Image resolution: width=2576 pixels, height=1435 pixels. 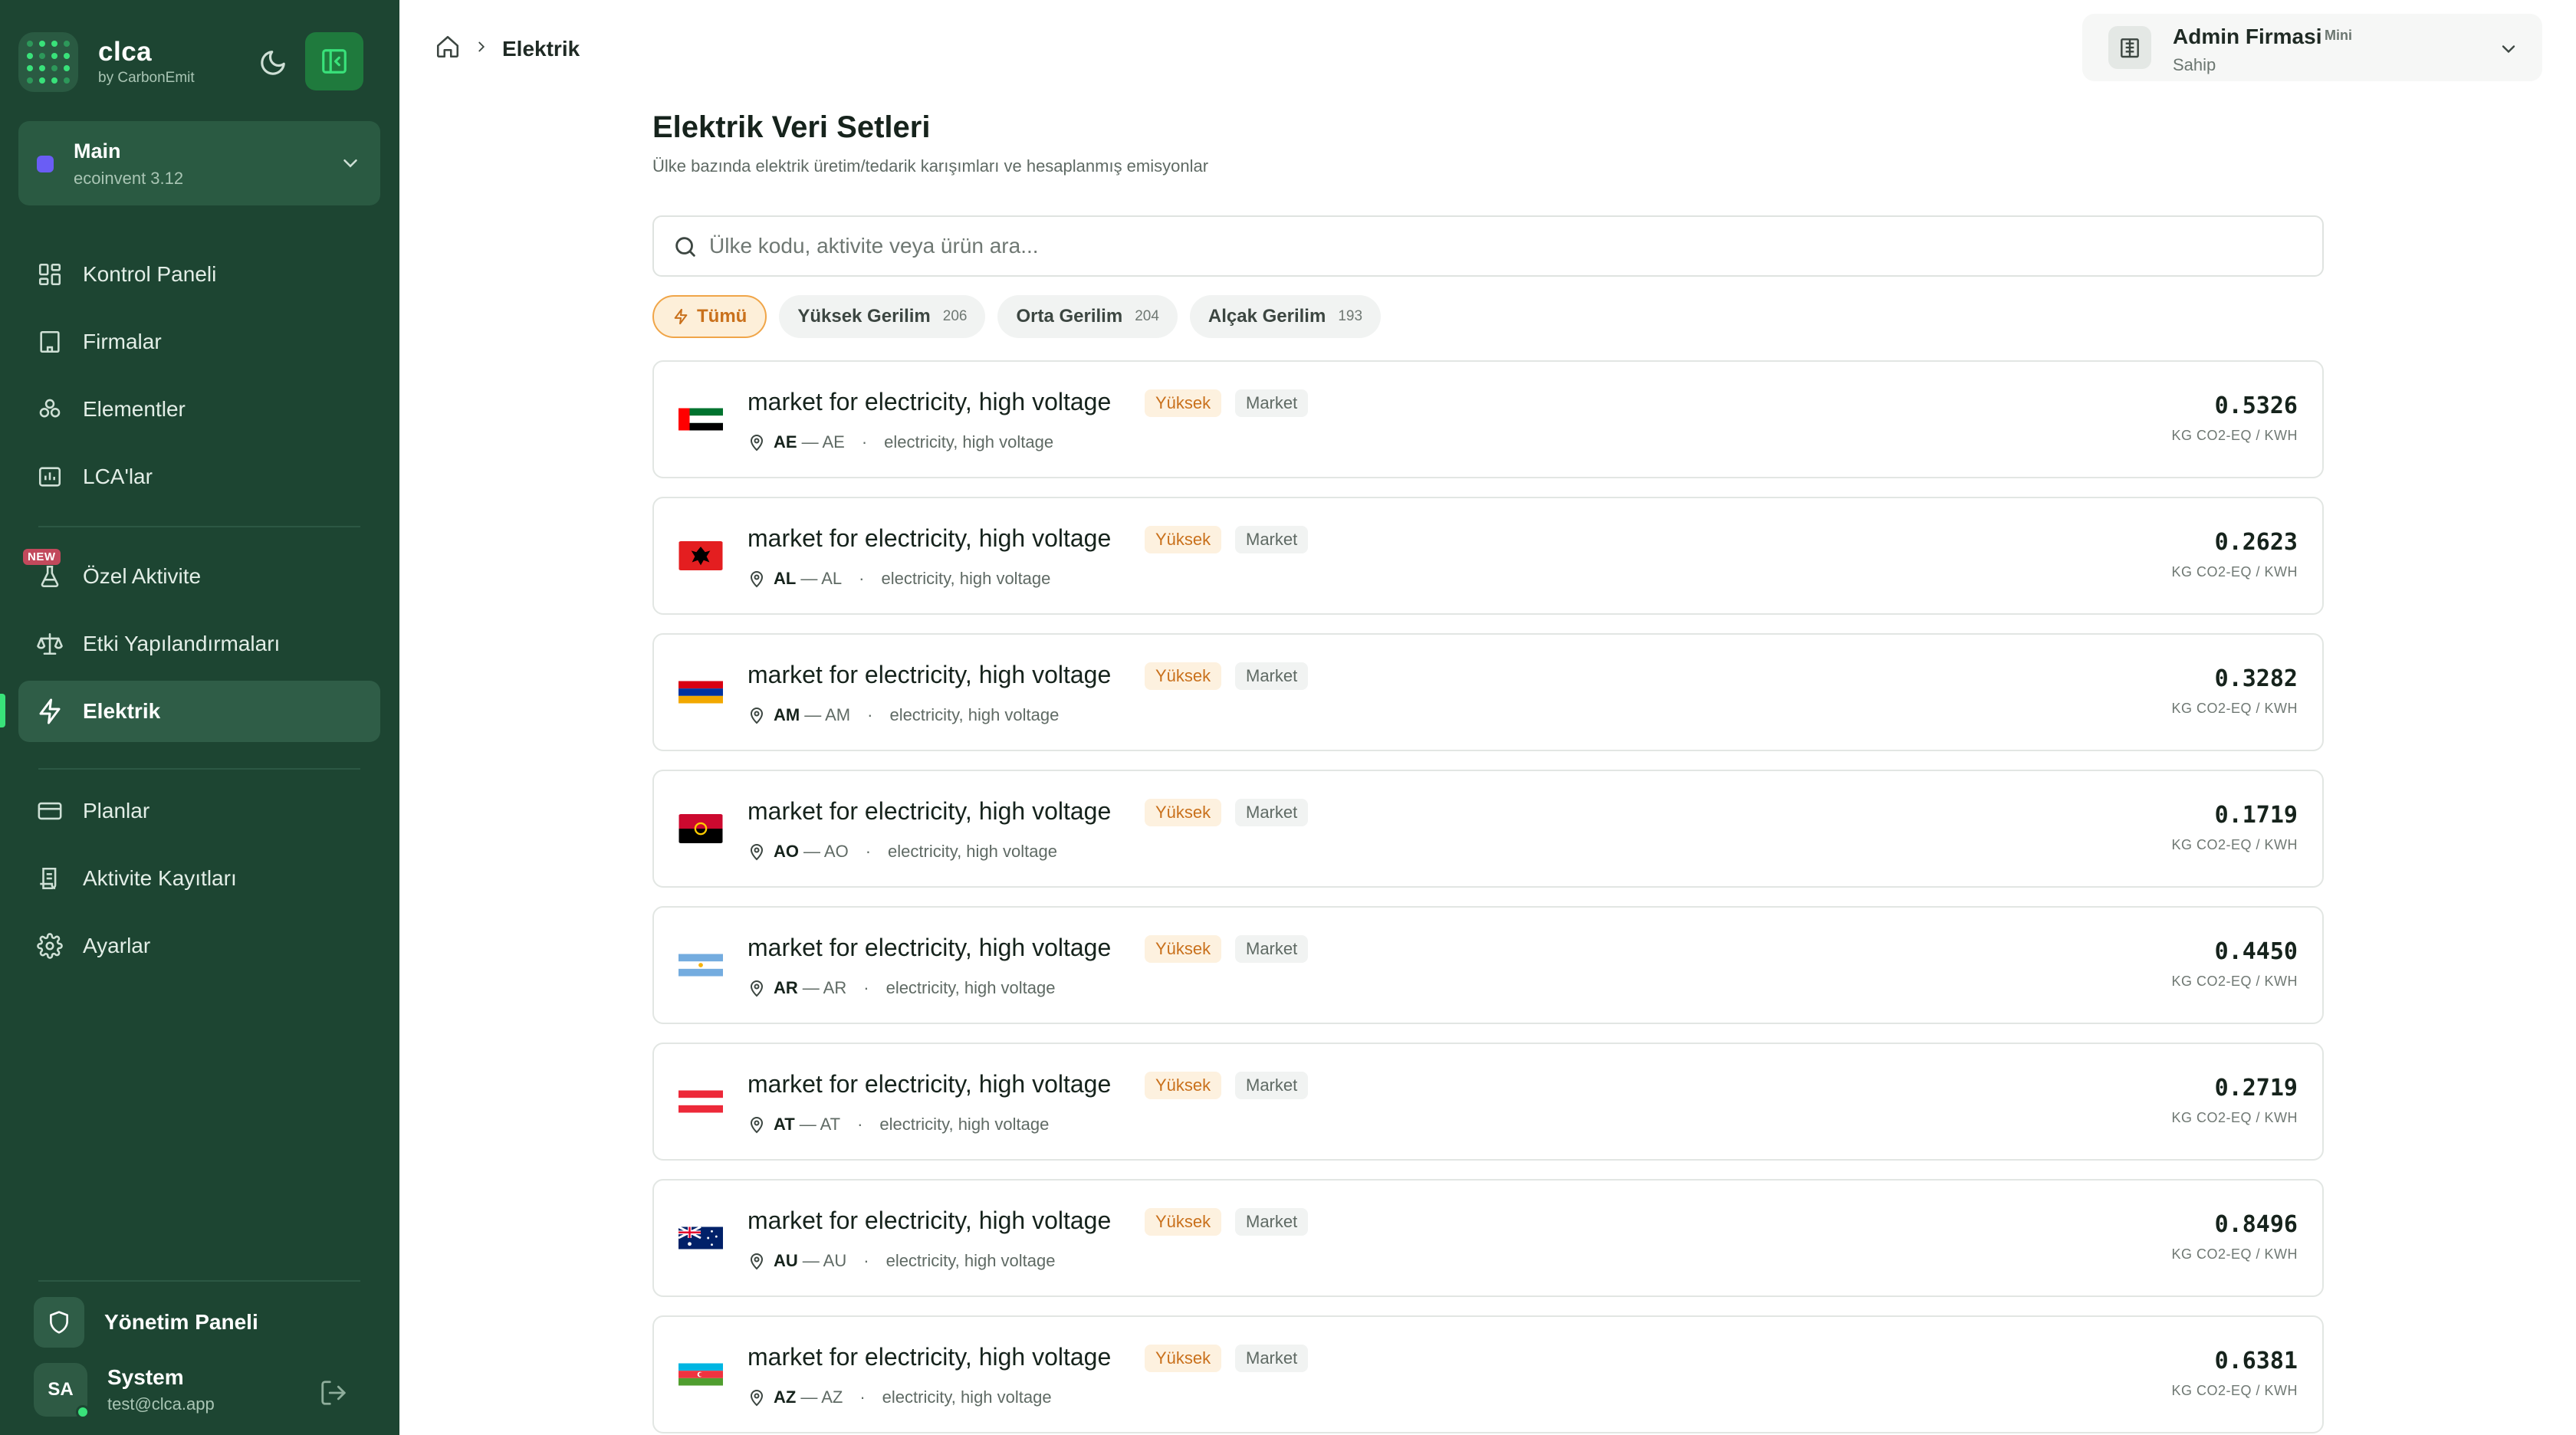 What do you see at coordinates (273, 63) in the screenshot?
I see `theme-toggle-button` at bounding box center [273, 63].